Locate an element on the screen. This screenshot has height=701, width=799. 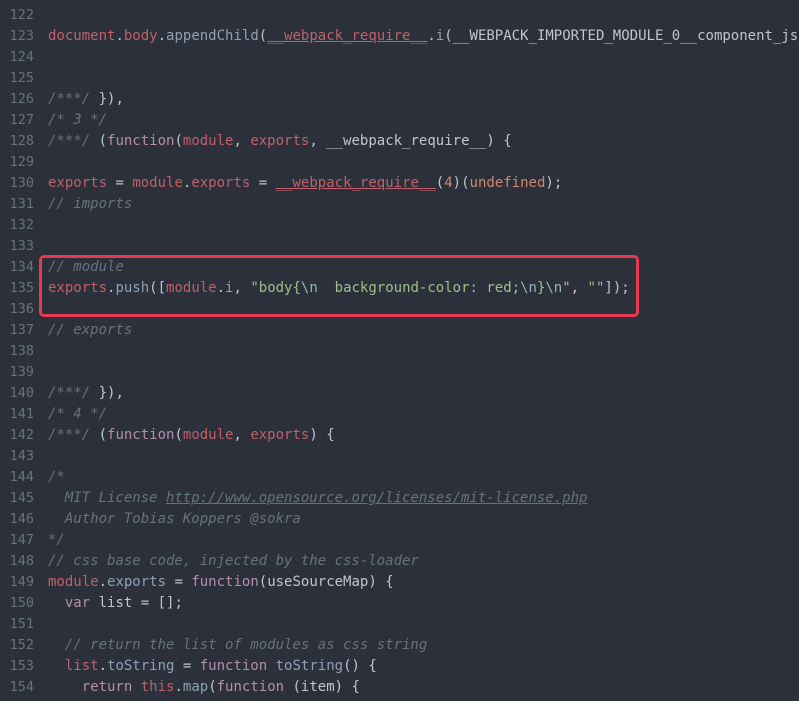
code-line: 137 // exports is located at coordinates (399, 330).